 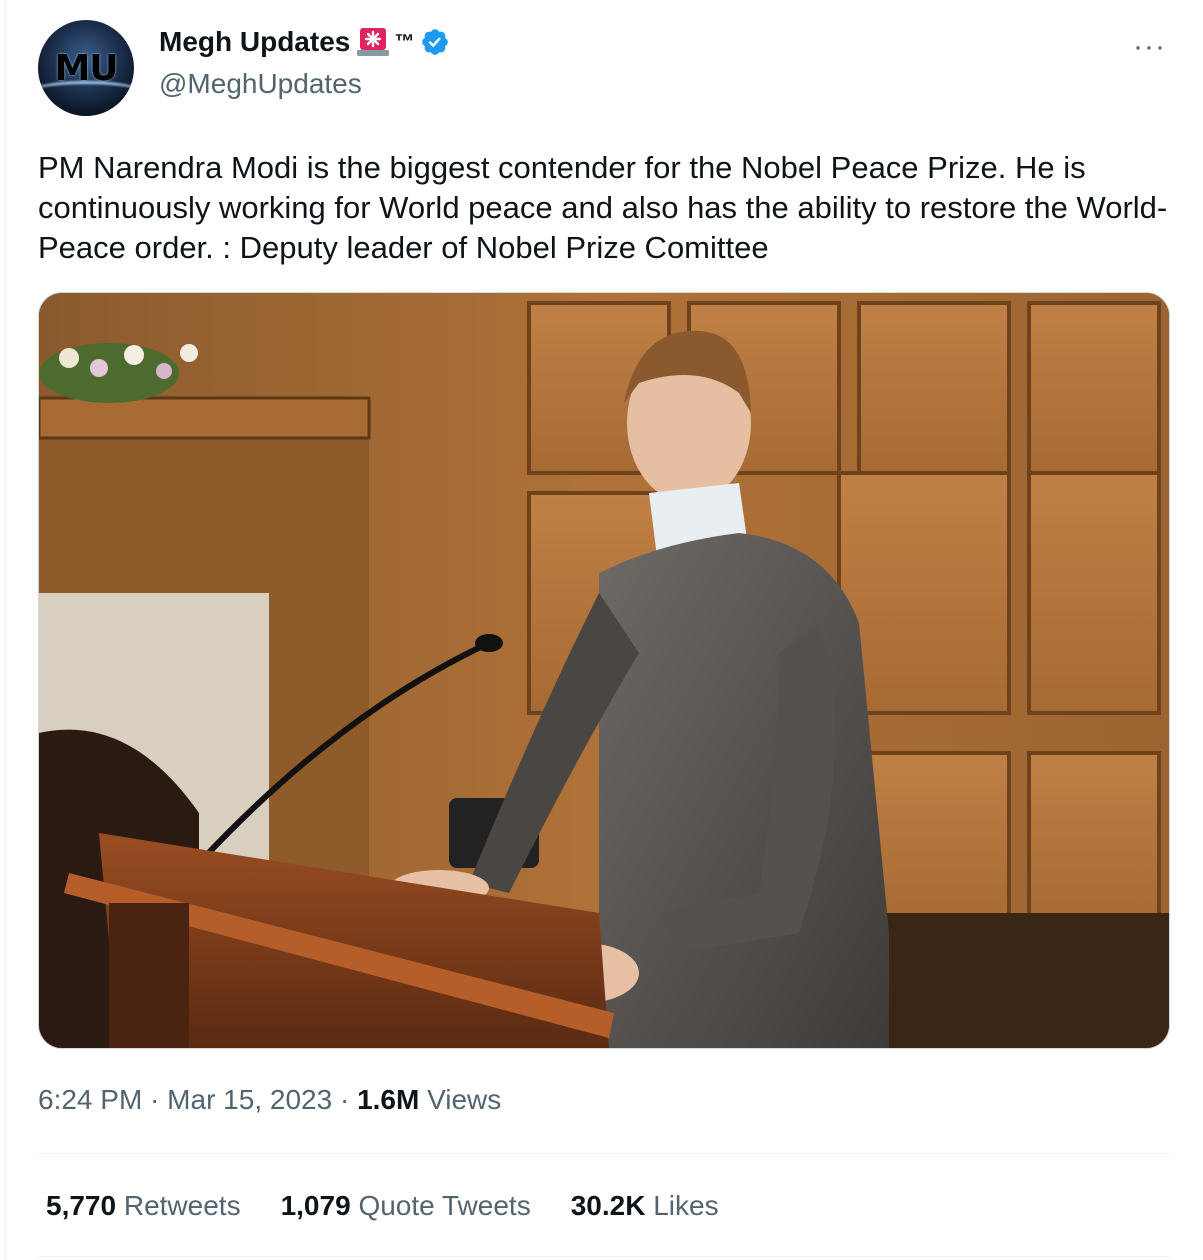 I want to click on views-count: 1.6M, so click(x=388, y=1099).